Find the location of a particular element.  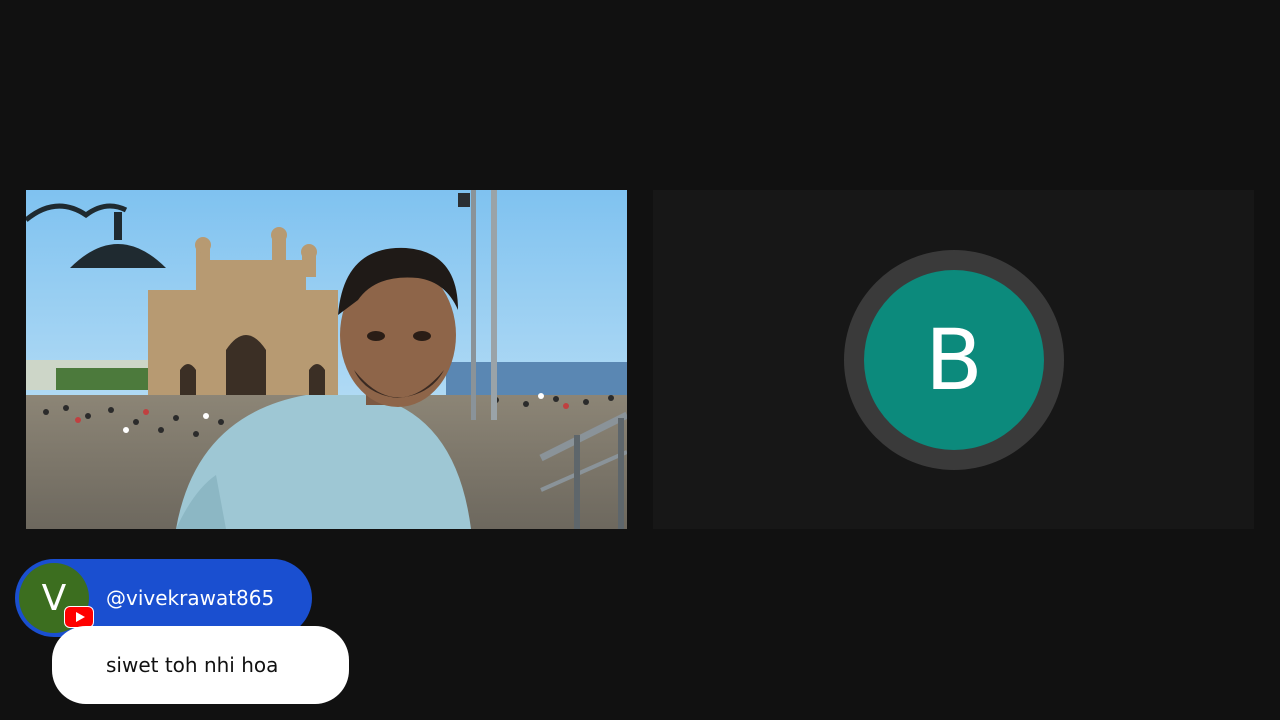

commenter-handle: @vivekrawat865 is located at coordinates (190, 598).